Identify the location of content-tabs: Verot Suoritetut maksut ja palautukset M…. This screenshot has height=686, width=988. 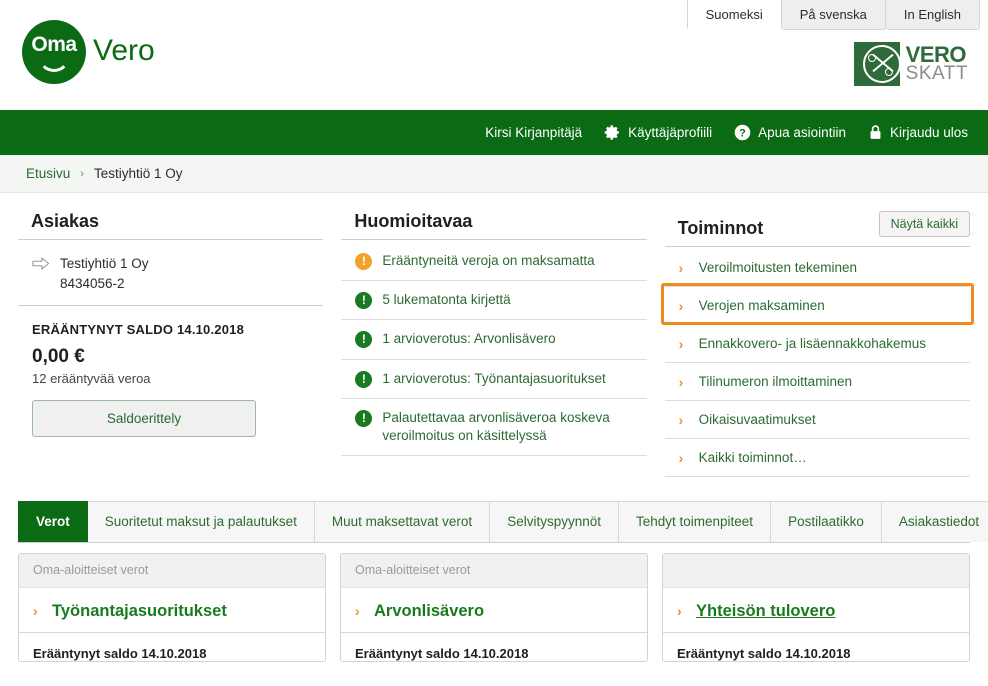
(503, 522).